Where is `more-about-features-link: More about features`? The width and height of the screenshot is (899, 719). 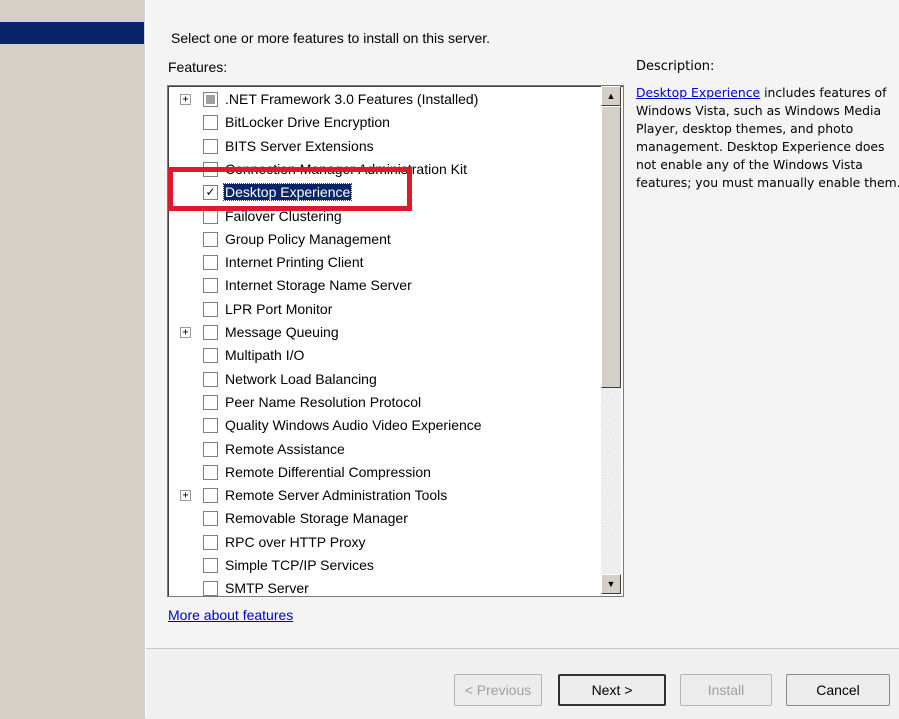
more-about-features-link: More about features is located at coordinates (230, 615).